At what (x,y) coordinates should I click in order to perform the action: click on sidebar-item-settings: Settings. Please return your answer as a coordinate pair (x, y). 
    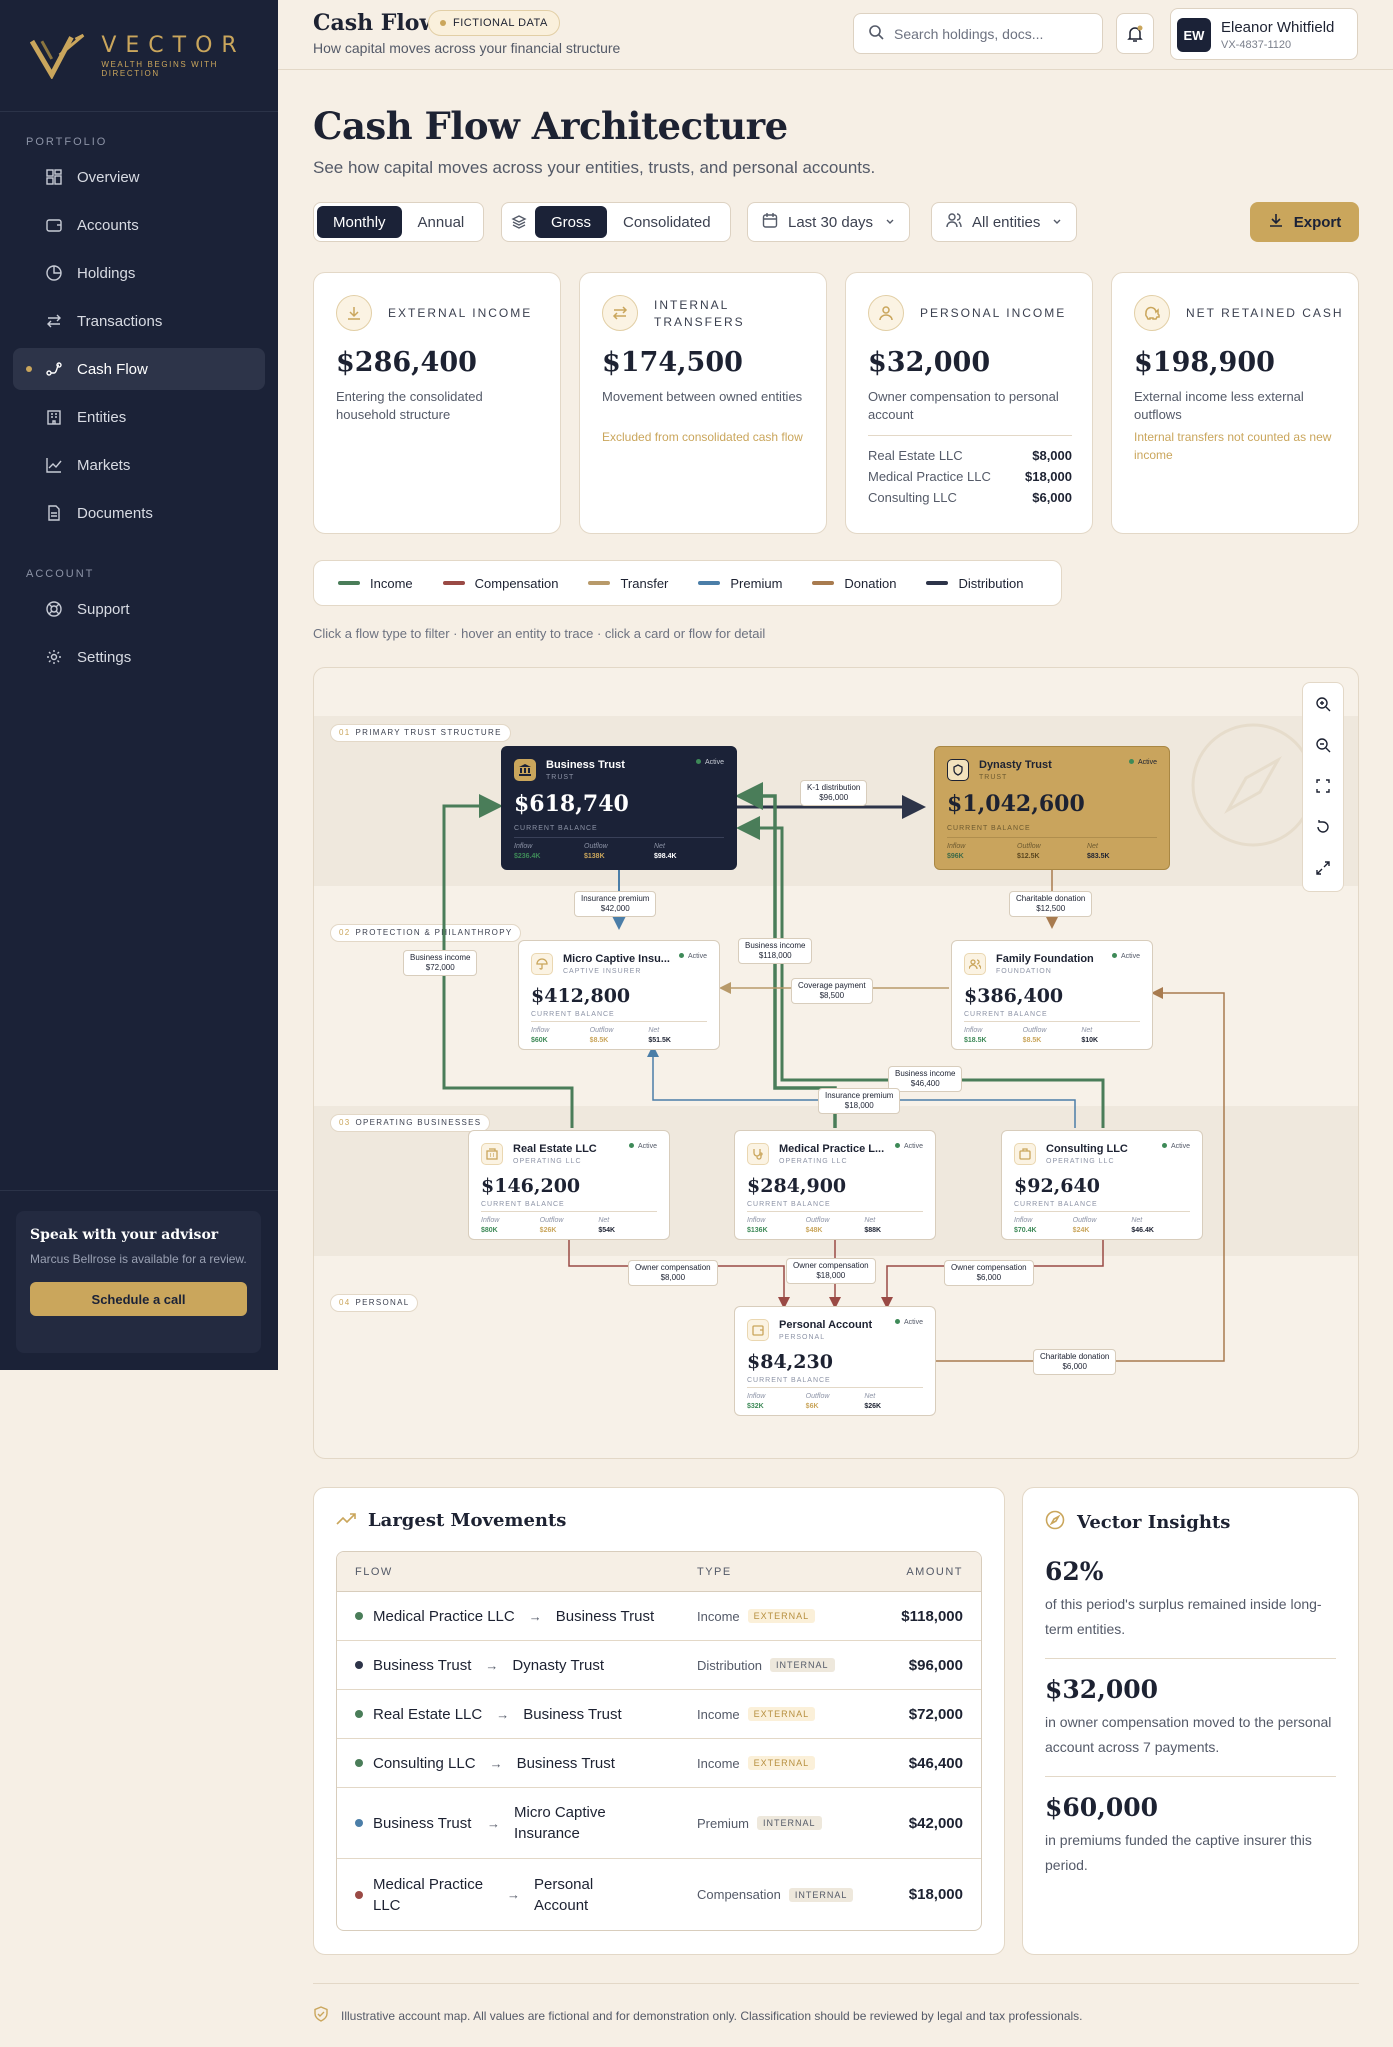
    Looking at the image, I should click on (139, 657).